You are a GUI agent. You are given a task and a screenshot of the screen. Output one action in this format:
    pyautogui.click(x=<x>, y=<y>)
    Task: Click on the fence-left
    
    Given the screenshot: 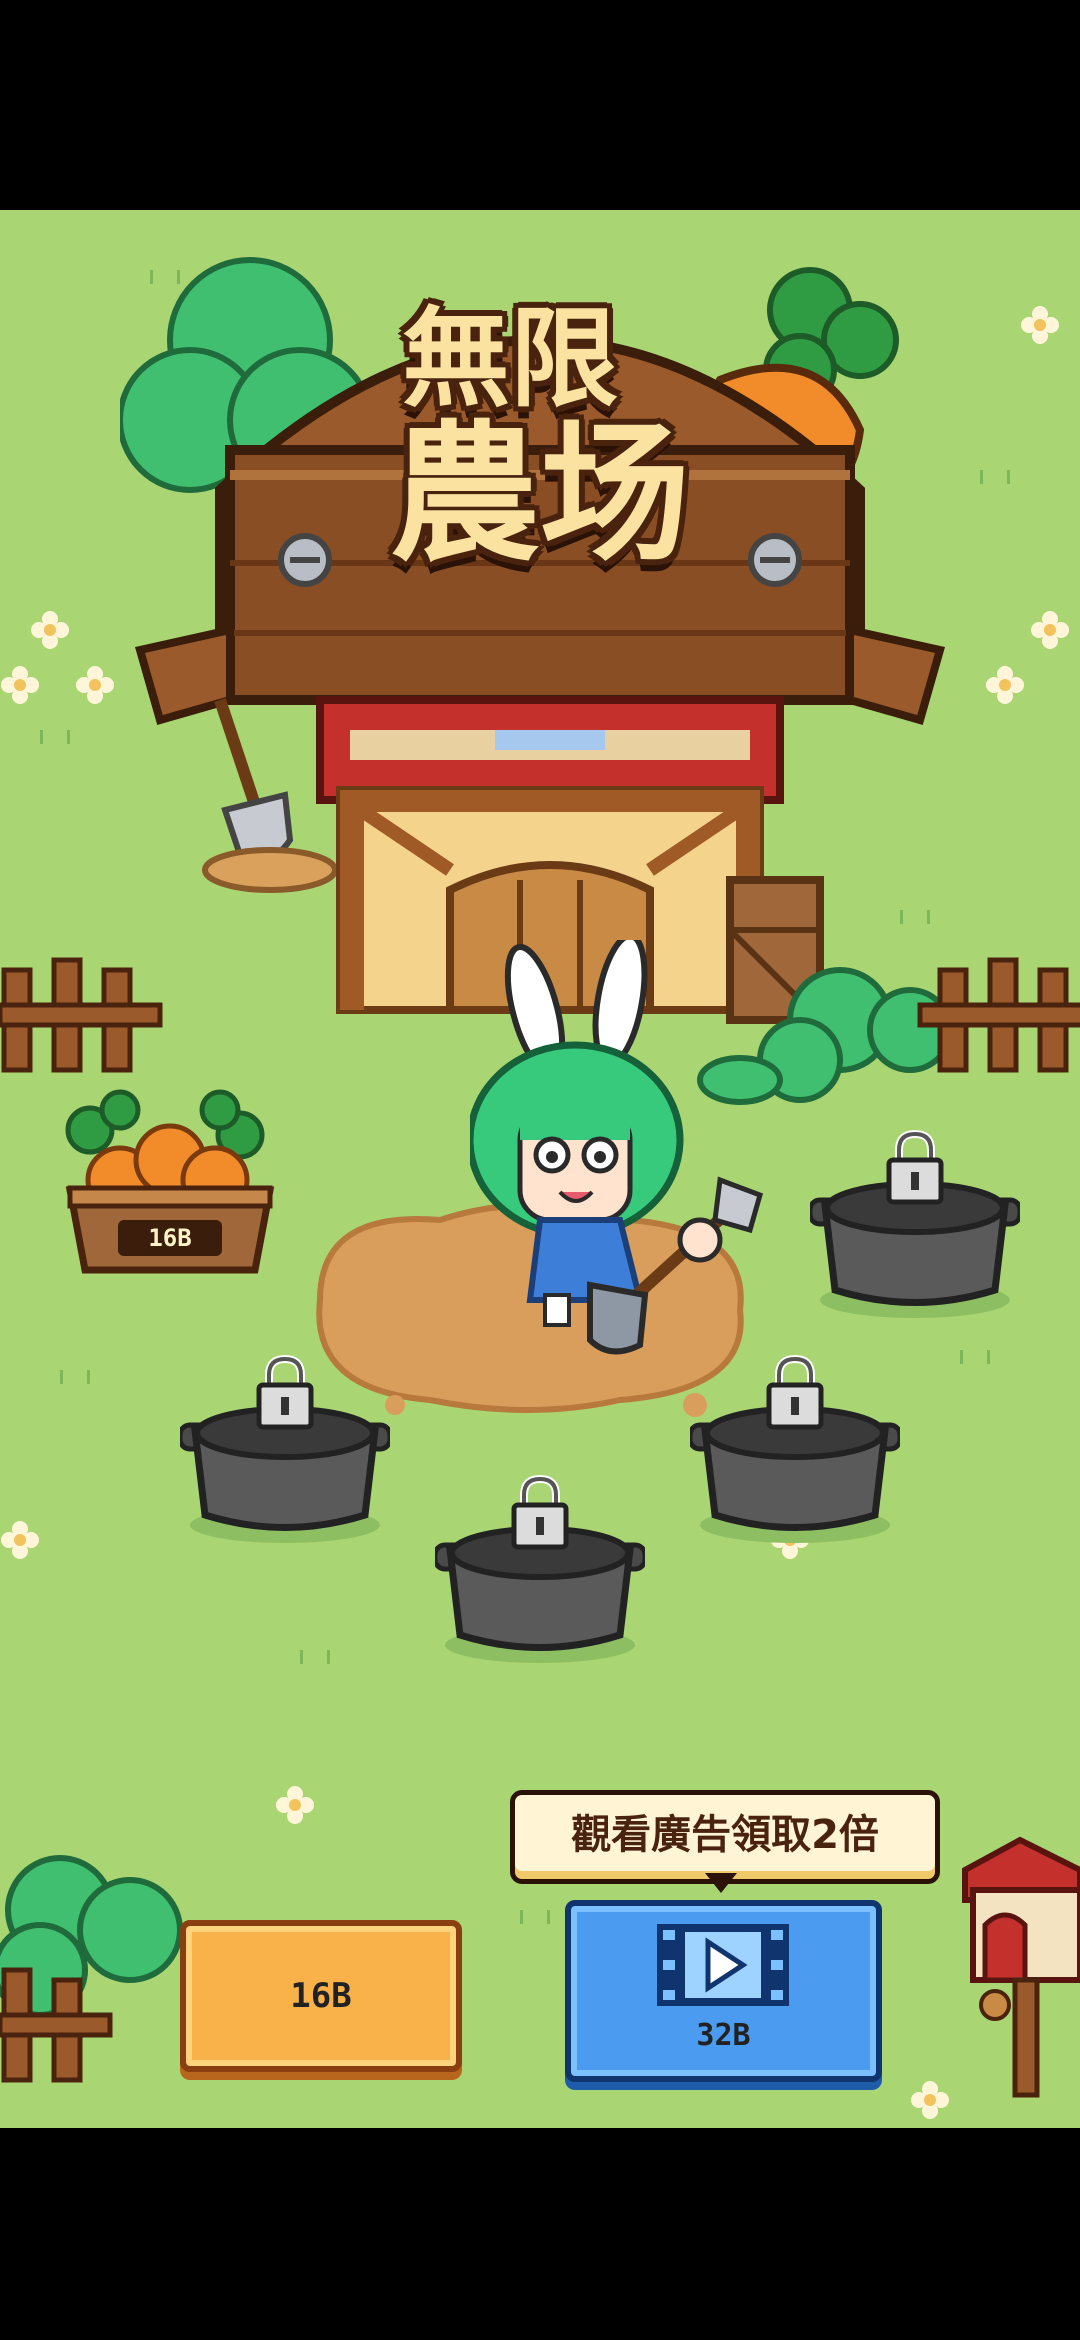 What is the action you would take?
    pyautogui.click(x=81, y=1015)
    